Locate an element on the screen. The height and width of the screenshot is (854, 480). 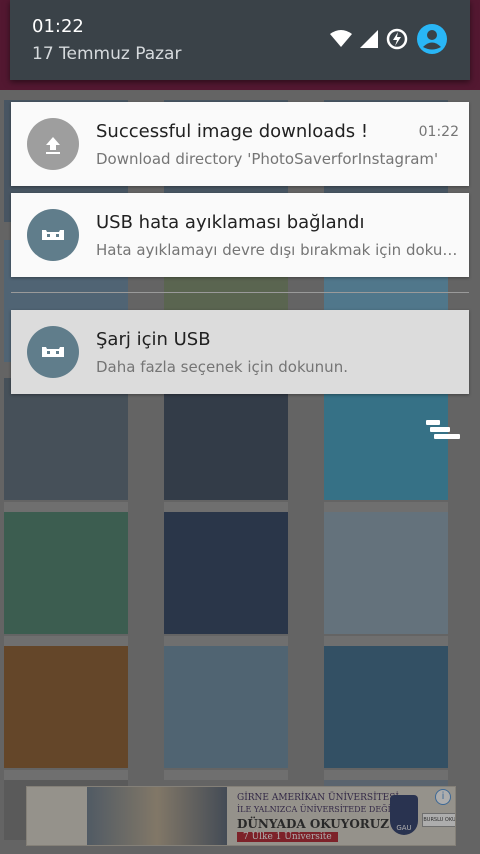
data-saver-icon is located at coordinates (397, 39).